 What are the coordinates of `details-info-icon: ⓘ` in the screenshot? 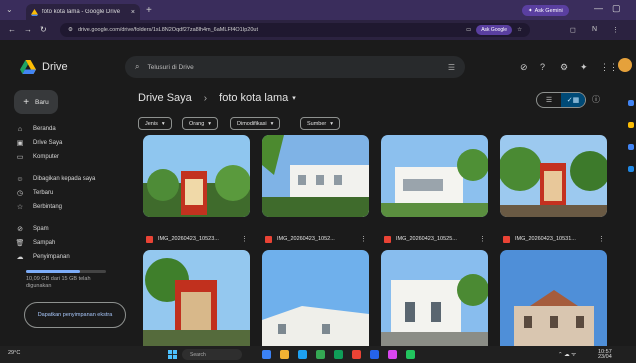 It's located at (596, 99).